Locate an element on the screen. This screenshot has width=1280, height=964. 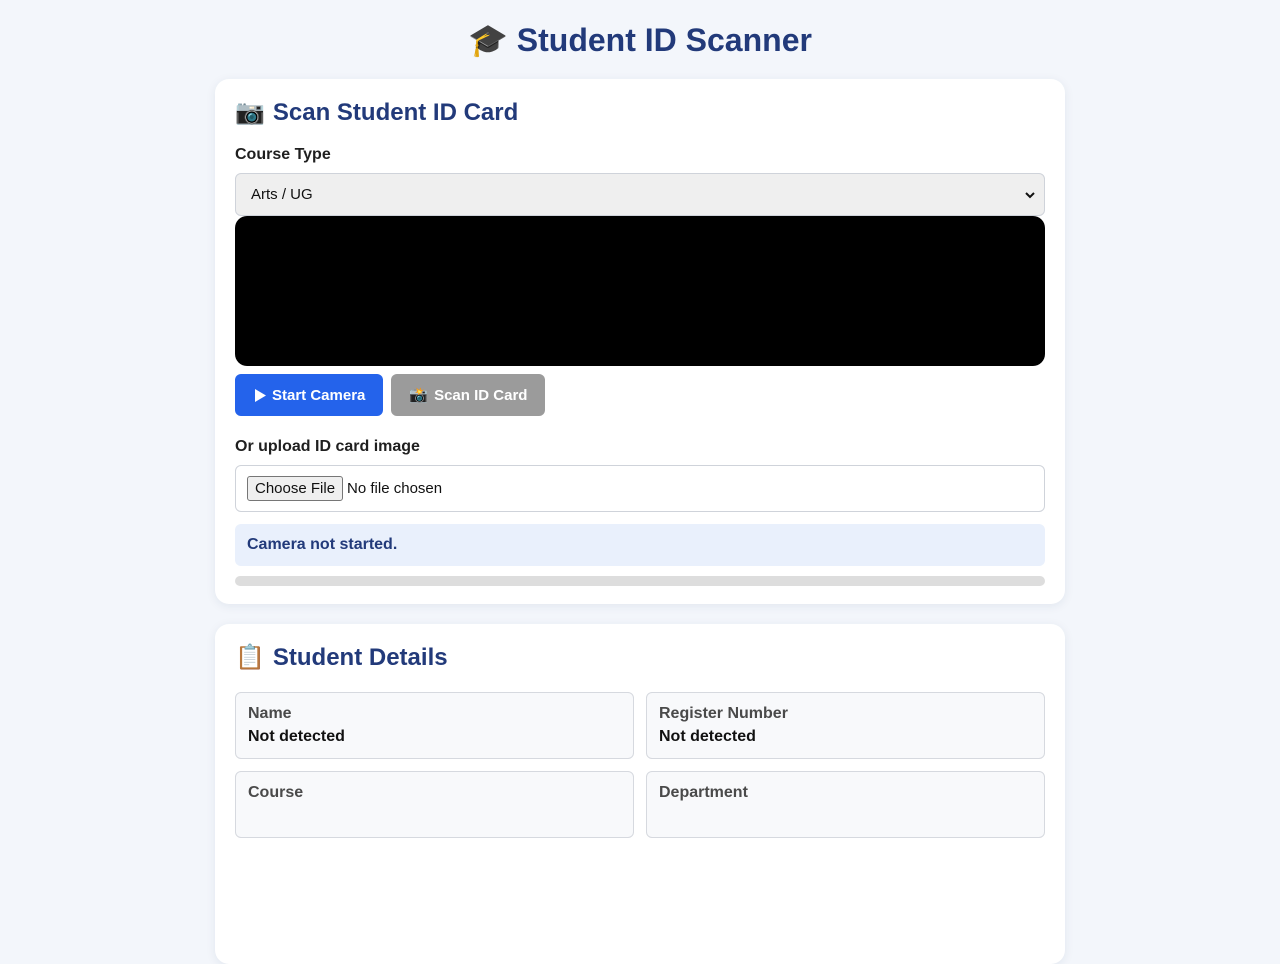
start-camera-label: Start Camera is located at coordinates (319, 395).